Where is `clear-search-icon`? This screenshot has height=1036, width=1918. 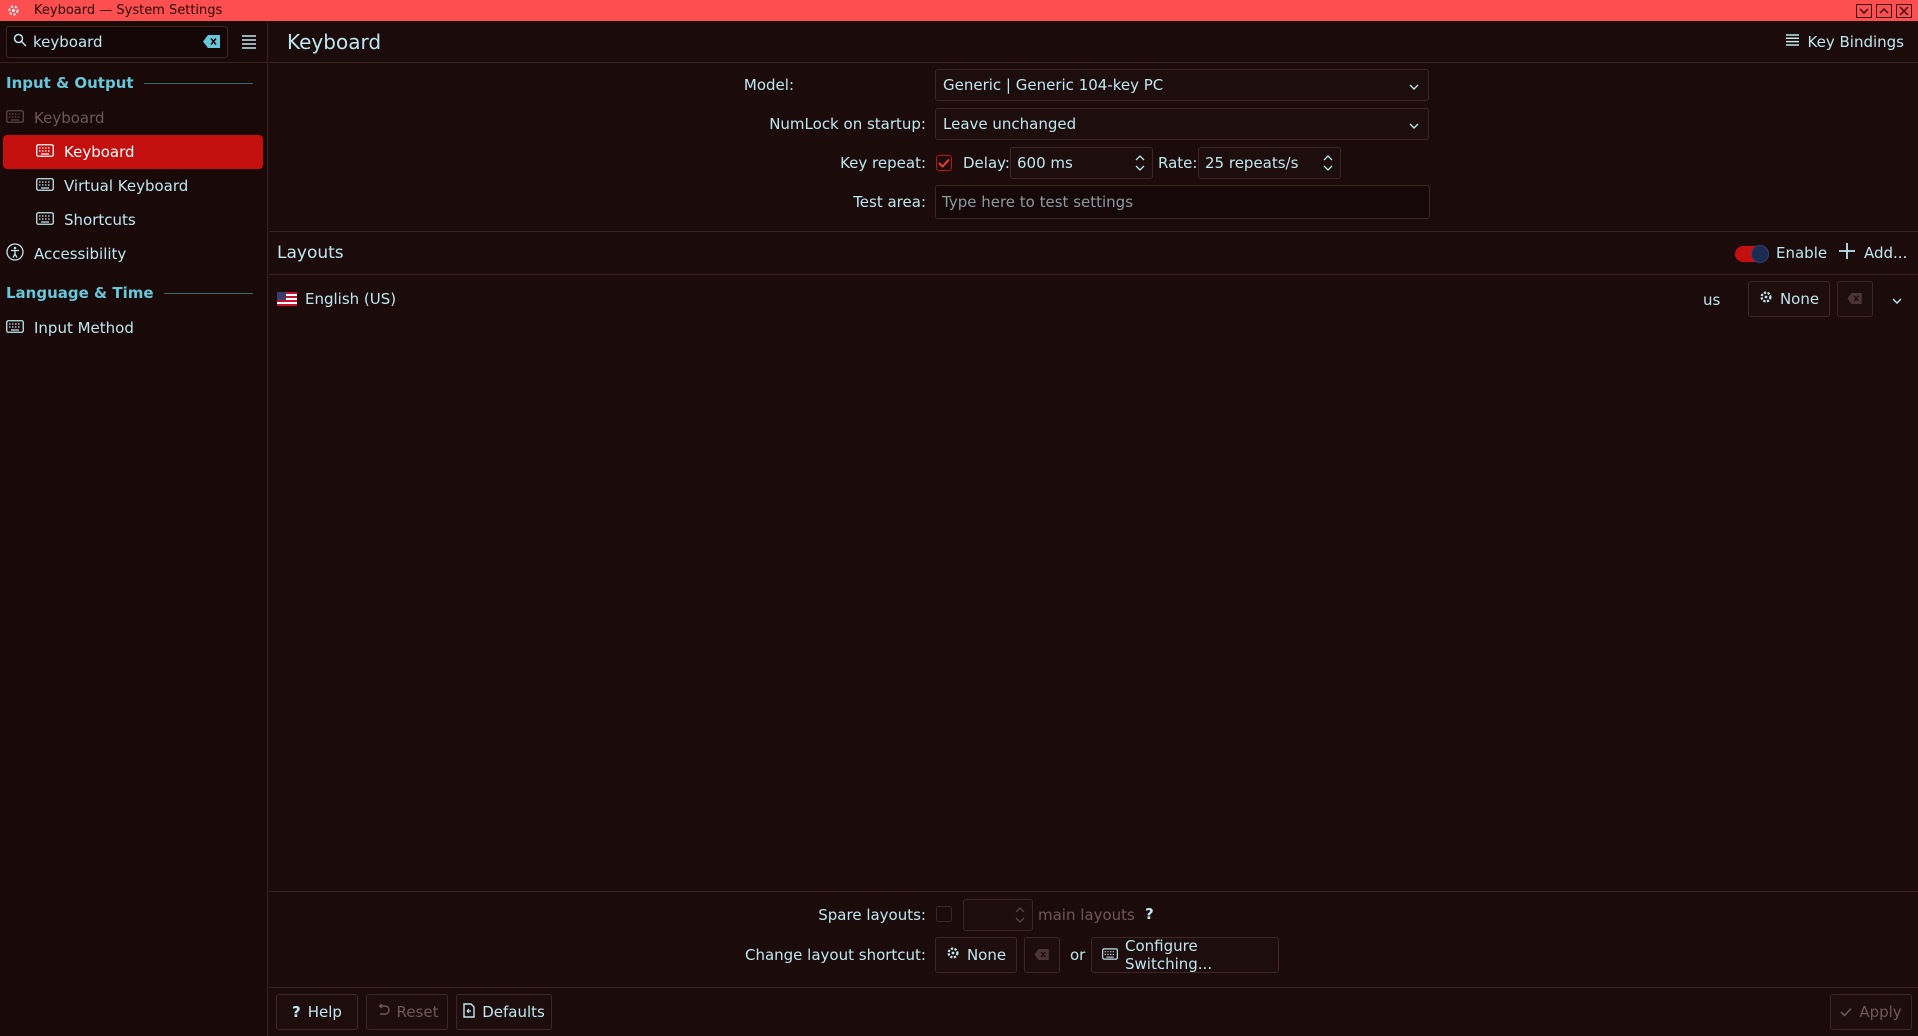 clear-search-icon is located at coordinates (212, 42).